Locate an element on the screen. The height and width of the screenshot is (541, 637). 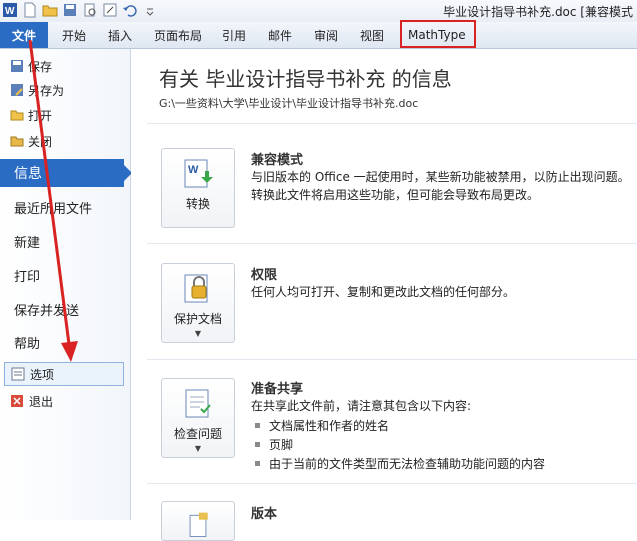
list-item: 页脚 is located at coordinates (274, 444).